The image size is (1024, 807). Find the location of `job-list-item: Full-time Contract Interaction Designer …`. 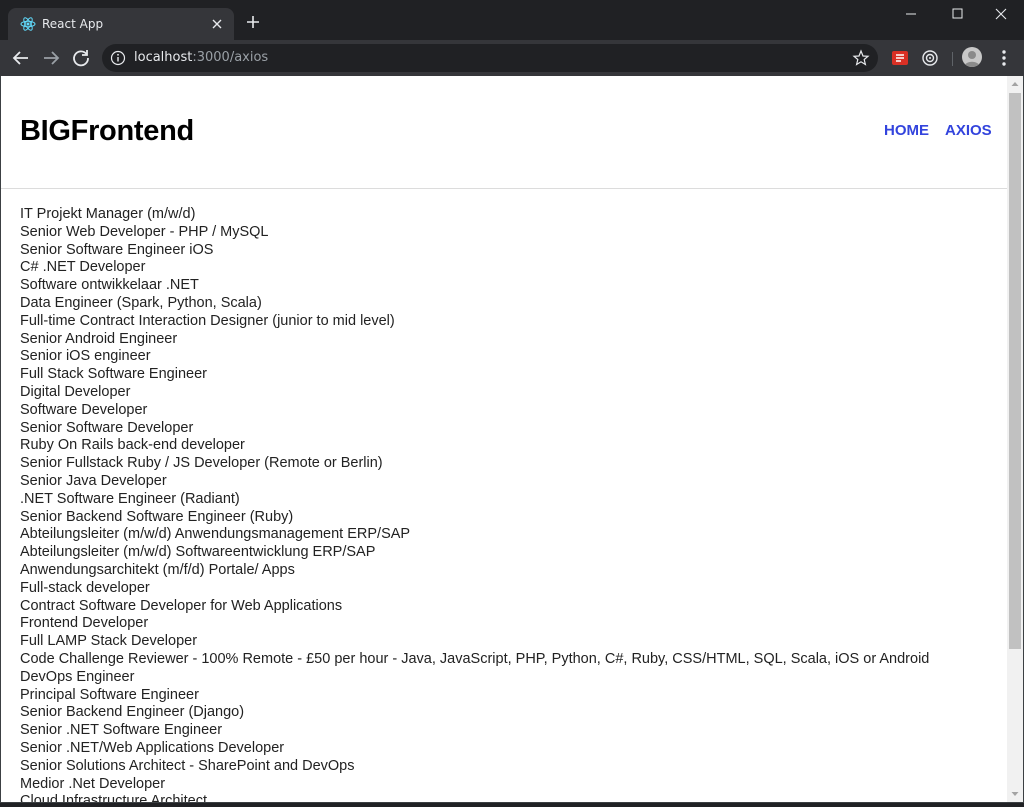

job-list-item: Full-time Contract Interaction Designer … is located at coordinates (207, 320).